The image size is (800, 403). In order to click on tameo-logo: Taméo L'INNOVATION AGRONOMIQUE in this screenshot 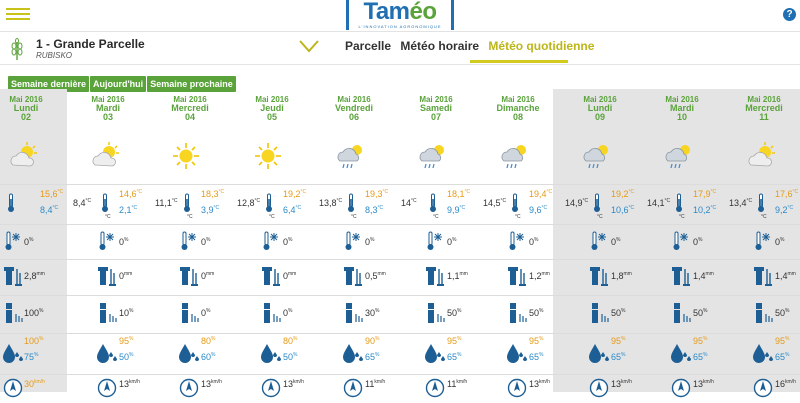, I will do `click(400, 15)`.